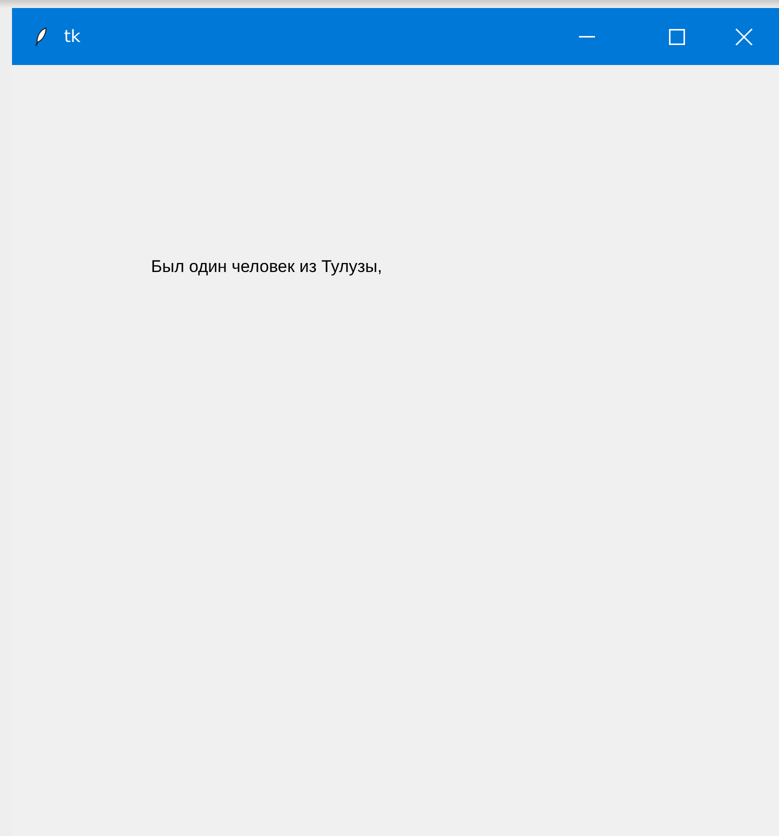 This screenshot has height=836, width=779. What do you see at coordinates (587, 37) in the screenshot?
I see `minimize-icon` at bounding box center [587, 37].